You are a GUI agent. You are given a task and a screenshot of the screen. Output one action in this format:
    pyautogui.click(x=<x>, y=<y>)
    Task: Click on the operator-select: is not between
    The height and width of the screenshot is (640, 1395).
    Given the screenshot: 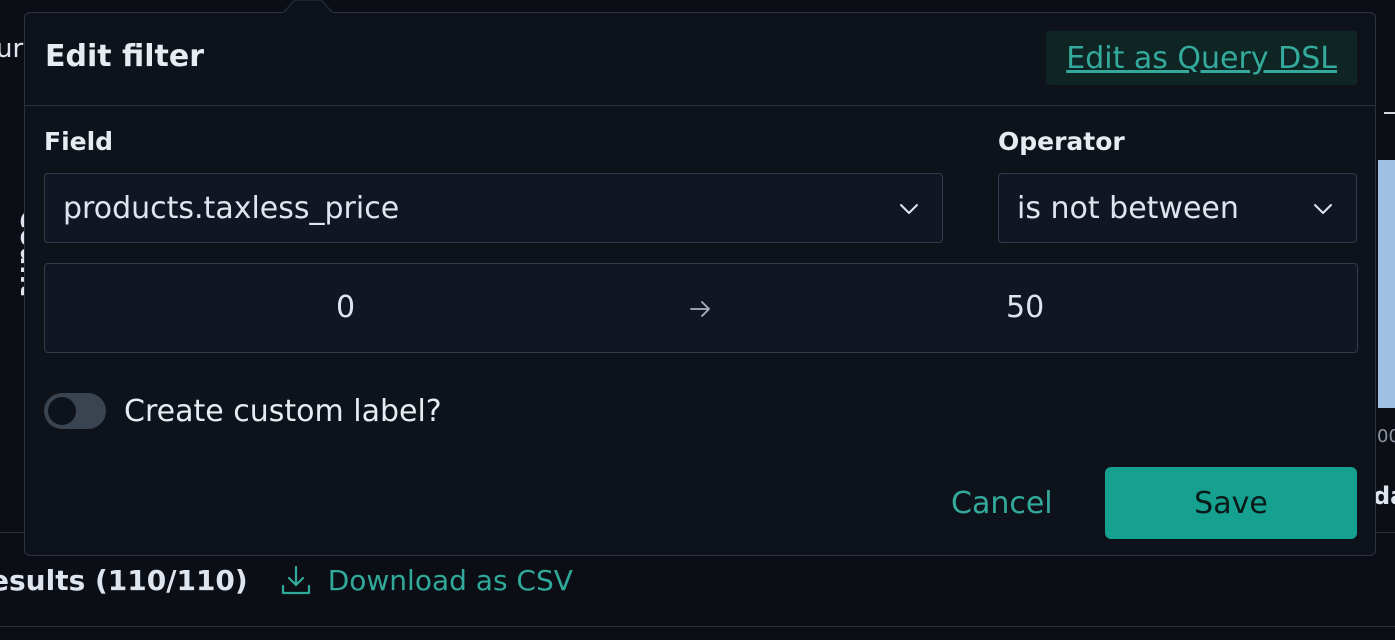 What is the action you would take?
    pyautogui.click(x=1177, y=208)
    